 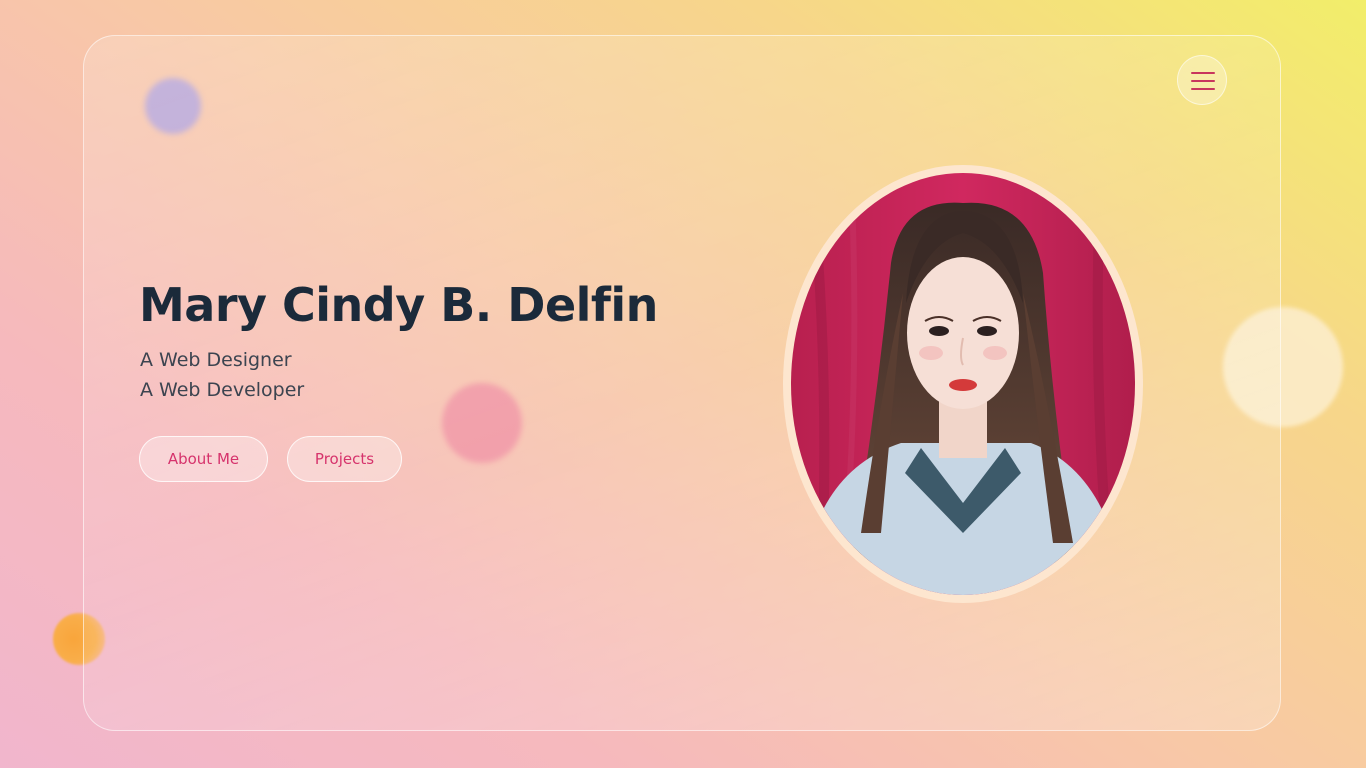 I want to click on projects-button: Projects, so click(x=344, y=459).